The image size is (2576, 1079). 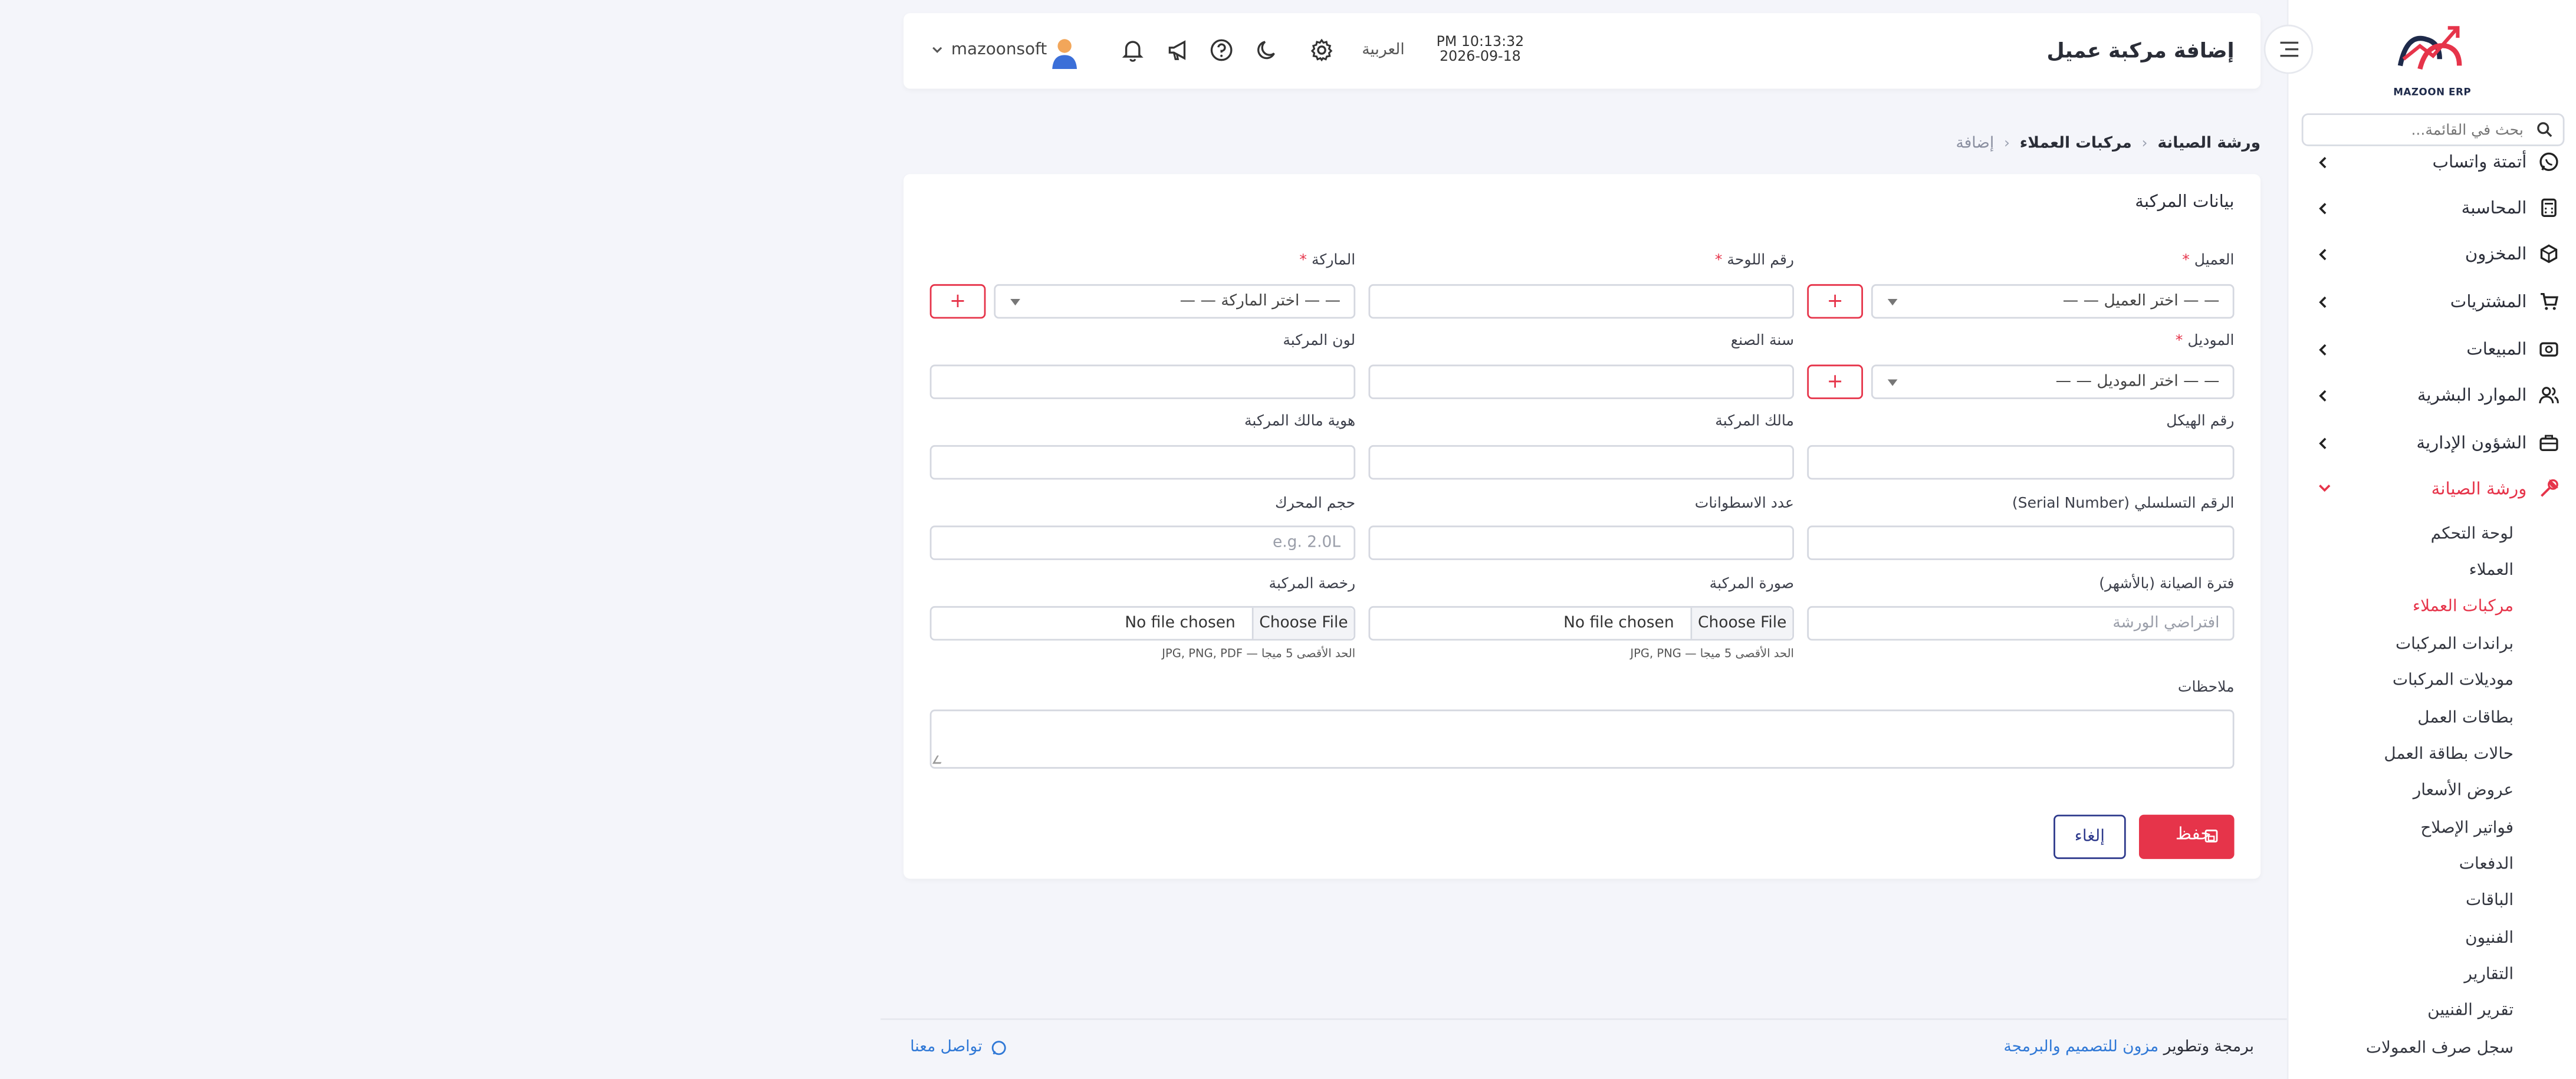 What do you see at coordinates (1312, 584) in the screenshot?
I see `license-label: رخصة المركبة` at bounding box center [1312, 584].